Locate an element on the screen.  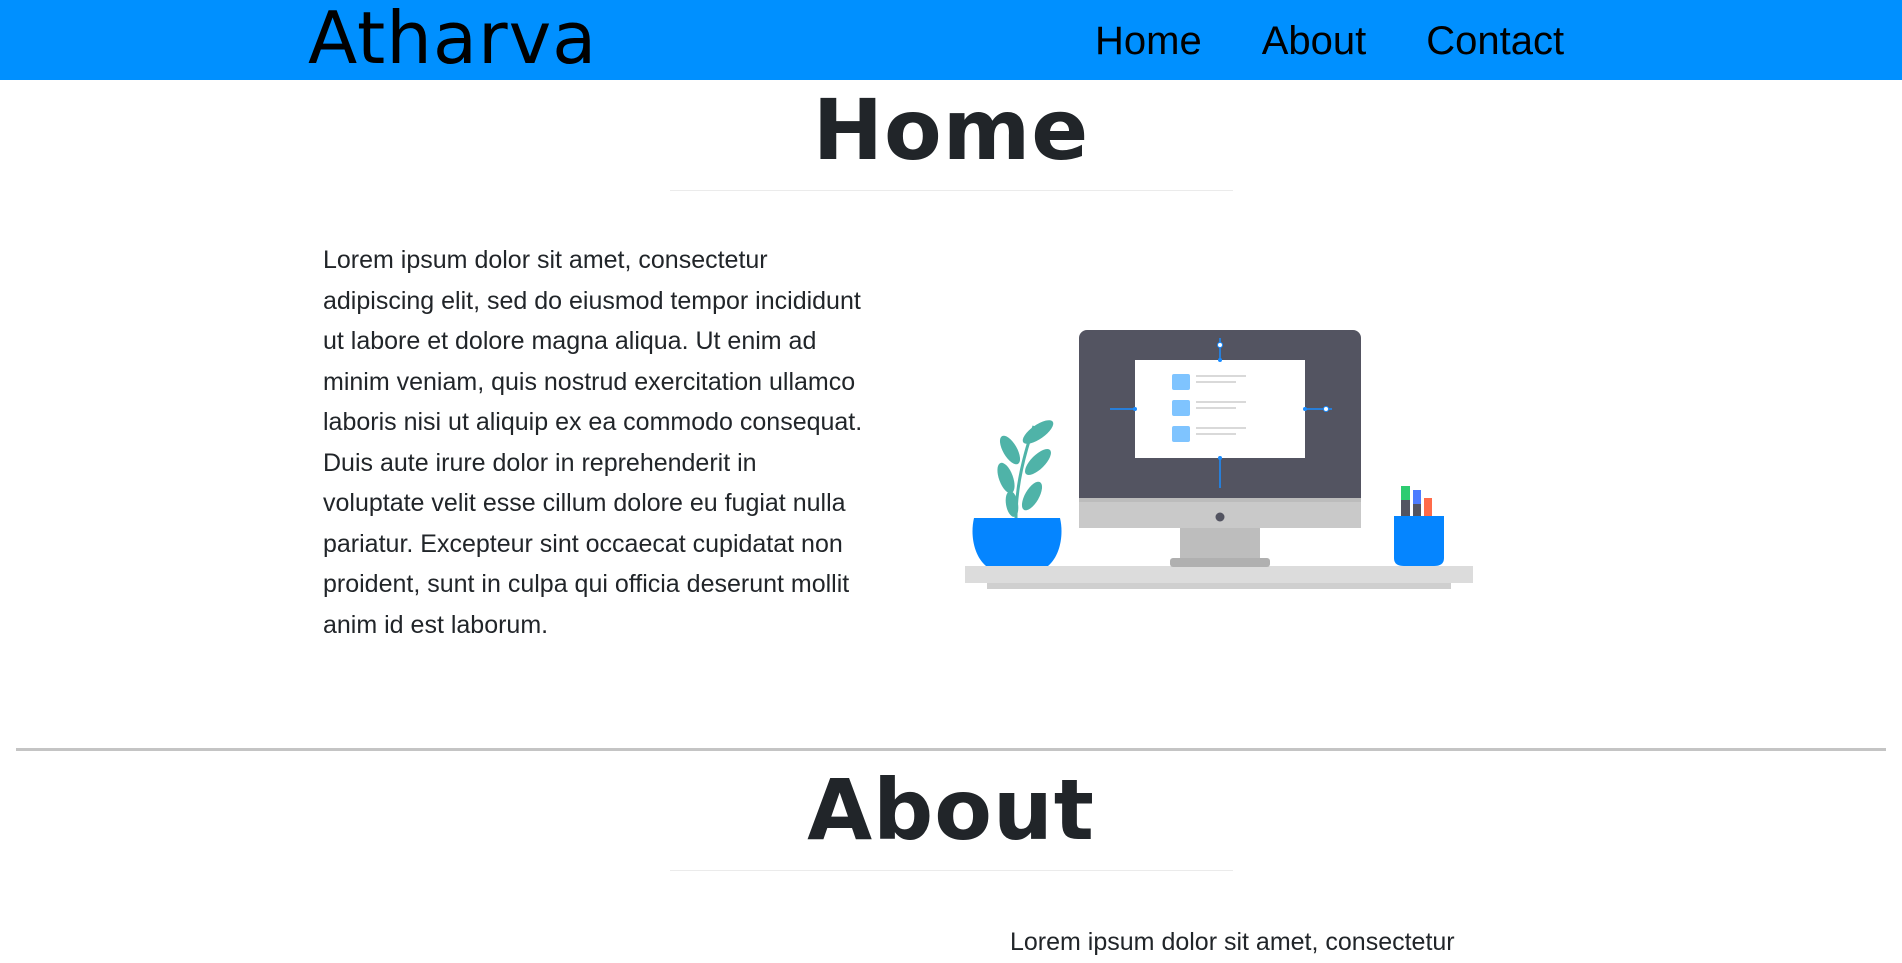
home-title-underline is located at coordinates (951, 190).